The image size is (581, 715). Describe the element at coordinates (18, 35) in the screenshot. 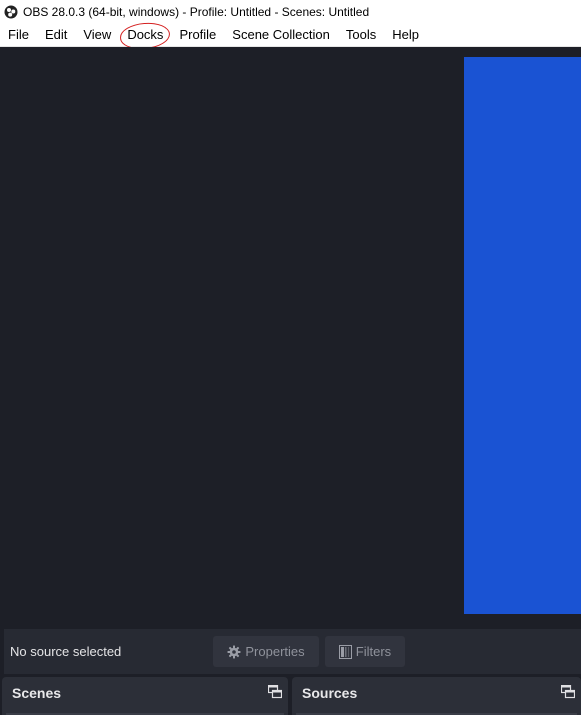

I see `menu-file: File` at that location.